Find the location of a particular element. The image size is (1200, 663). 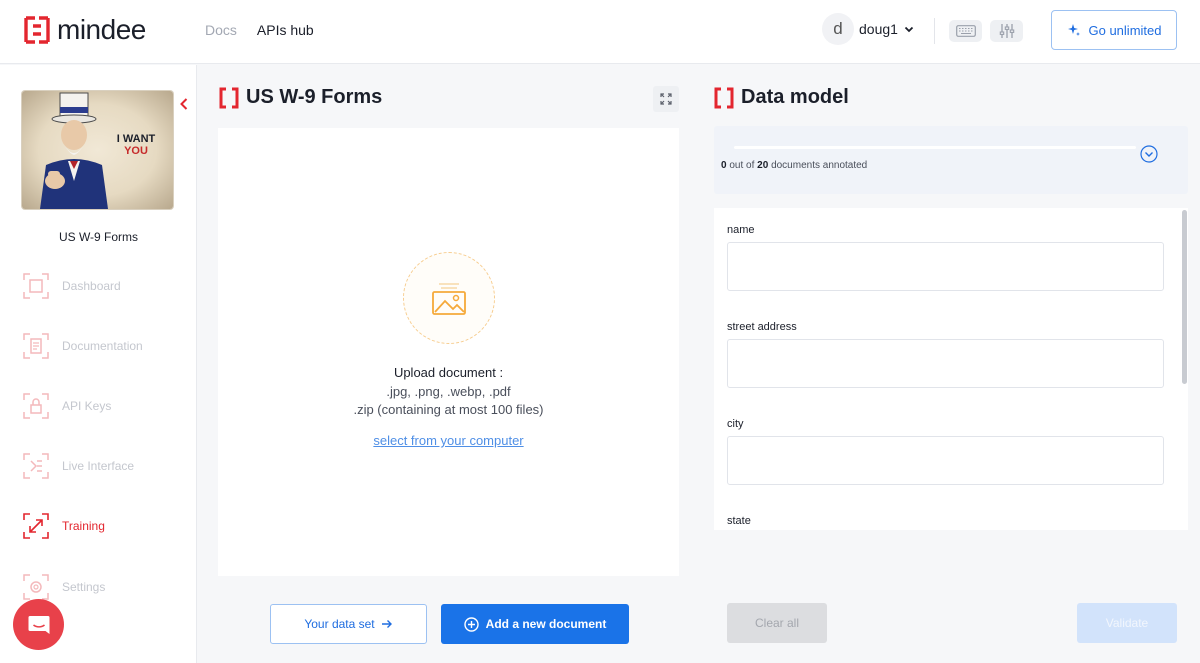

upload-illustration is located at coordinates (449, 298).